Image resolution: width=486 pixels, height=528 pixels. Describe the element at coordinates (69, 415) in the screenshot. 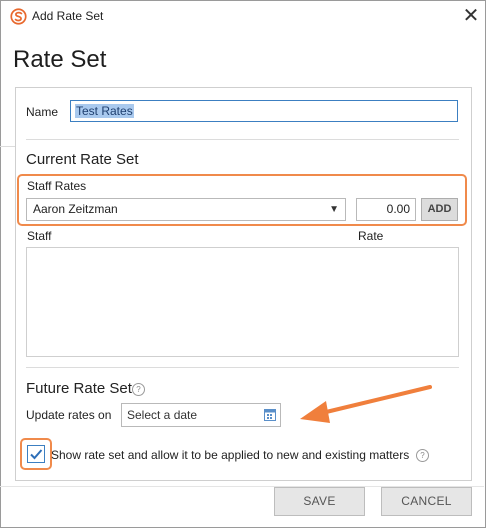

I see `update-rates-label: Update rates on` at that location.